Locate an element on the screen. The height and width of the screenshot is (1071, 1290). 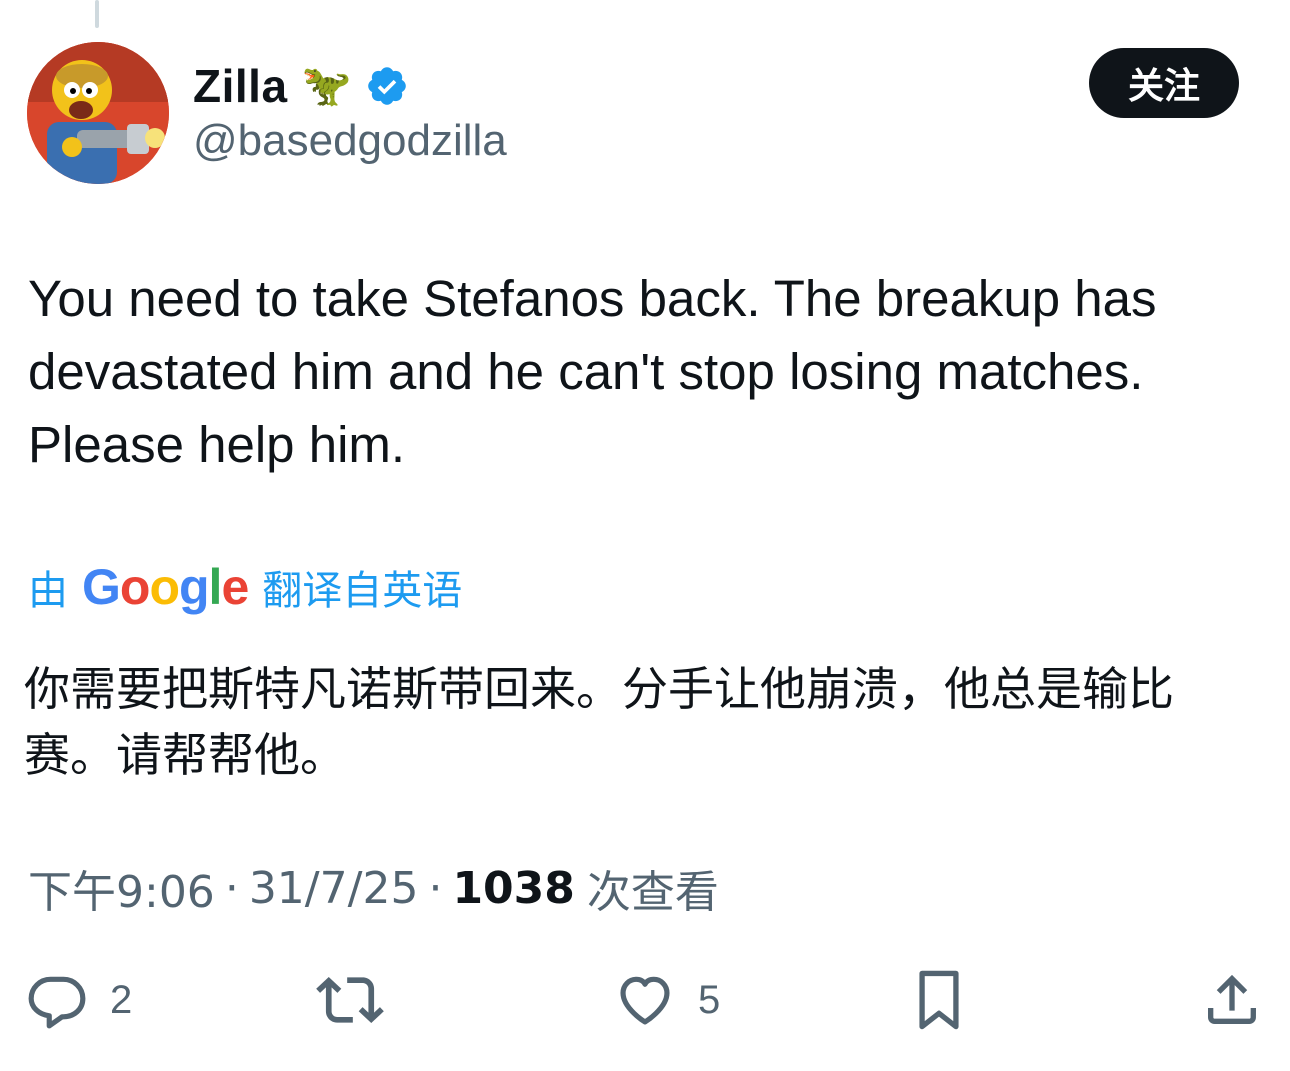
author-name-row: Zilla 🦖 is located at coordinates (301, 86).